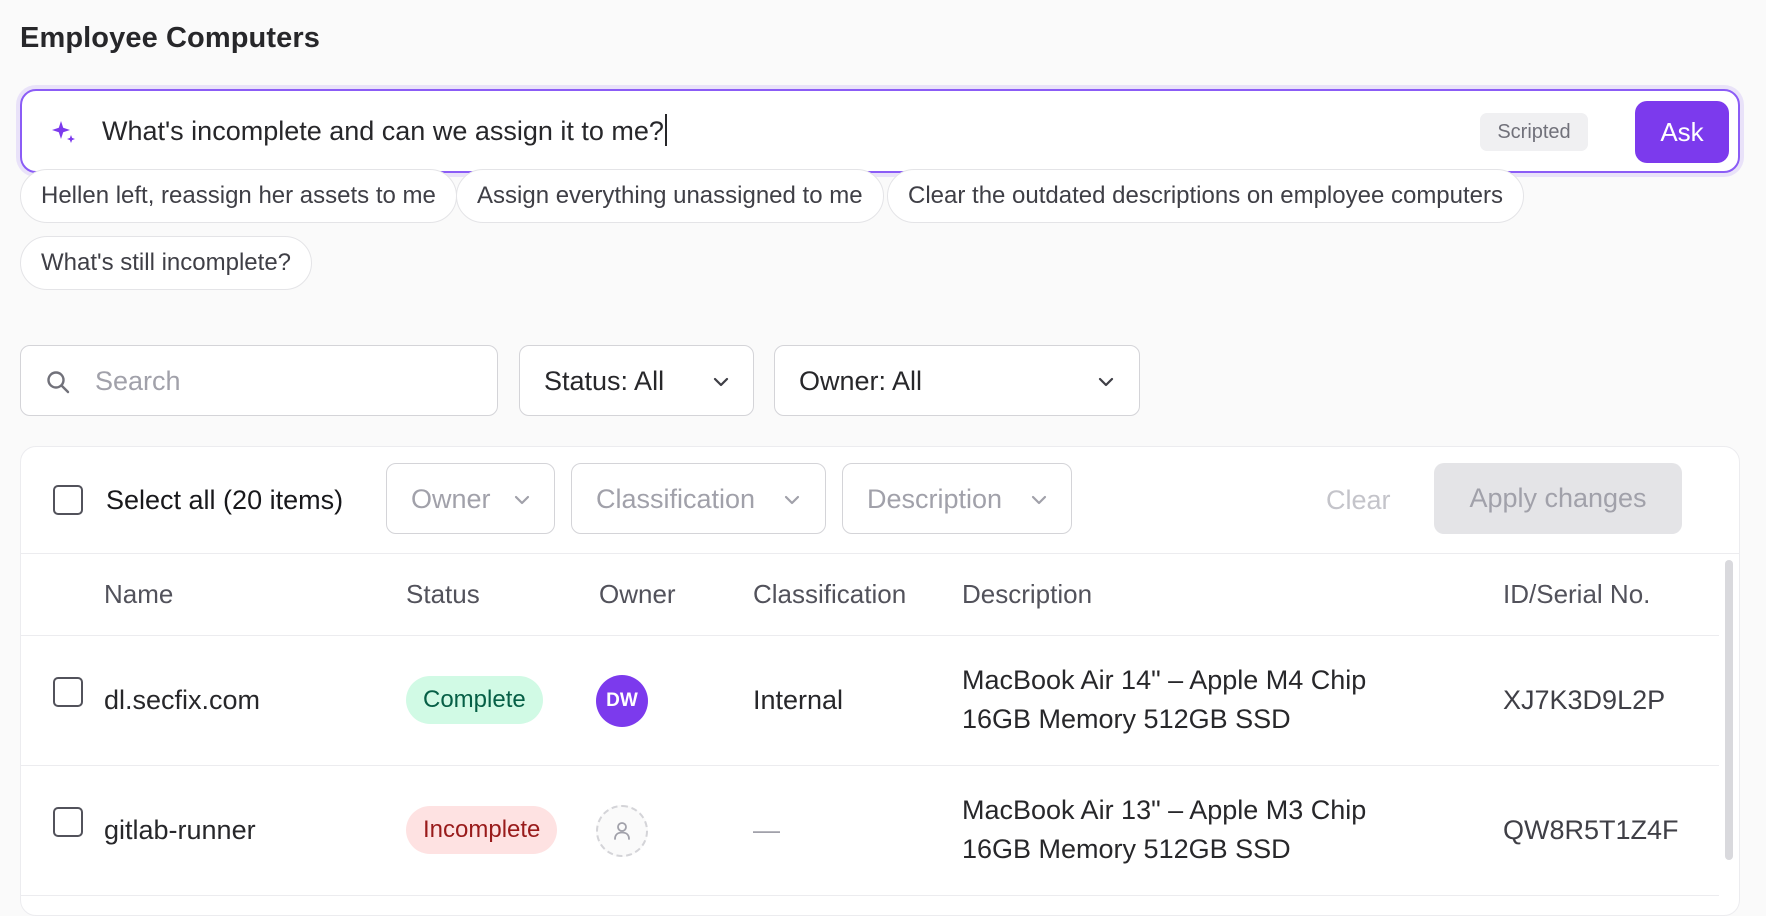 The width and height of the screenshot is (1766, 916). What do you see at coordinates (182, 700) in the screenshot?
I see `row-name: dl.secfix.com` at bounding box center [182, 700].